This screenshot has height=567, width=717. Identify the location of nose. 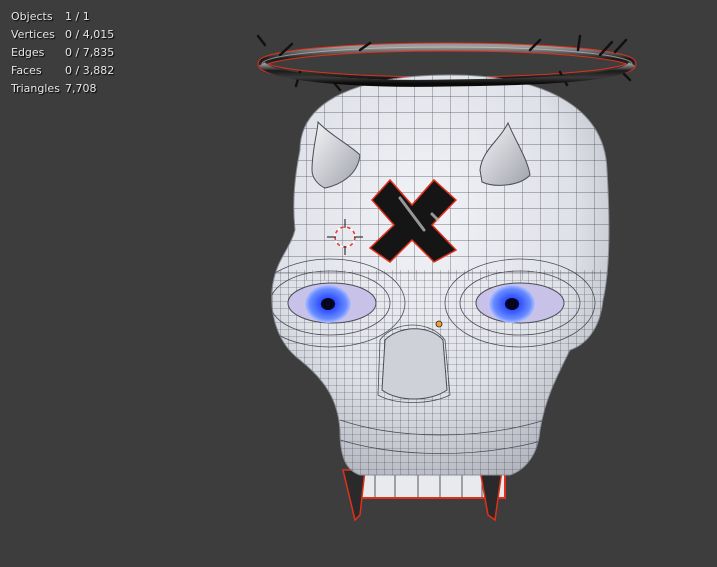
(414, 364).